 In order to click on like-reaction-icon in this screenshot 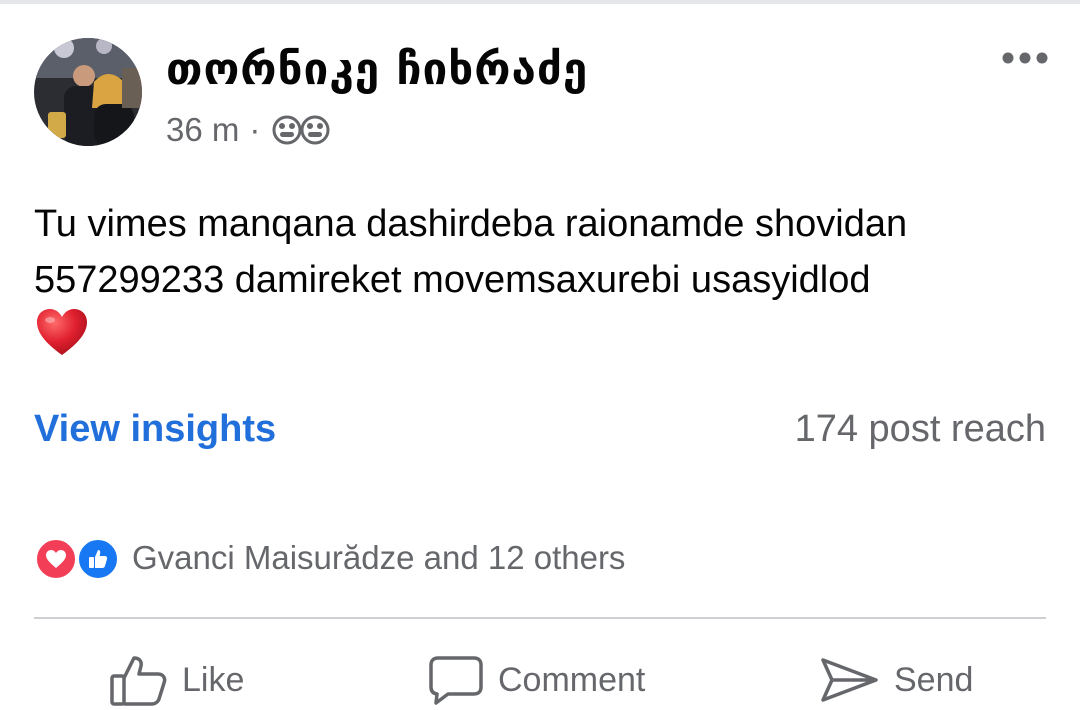, I will do `click(98, 559)`.